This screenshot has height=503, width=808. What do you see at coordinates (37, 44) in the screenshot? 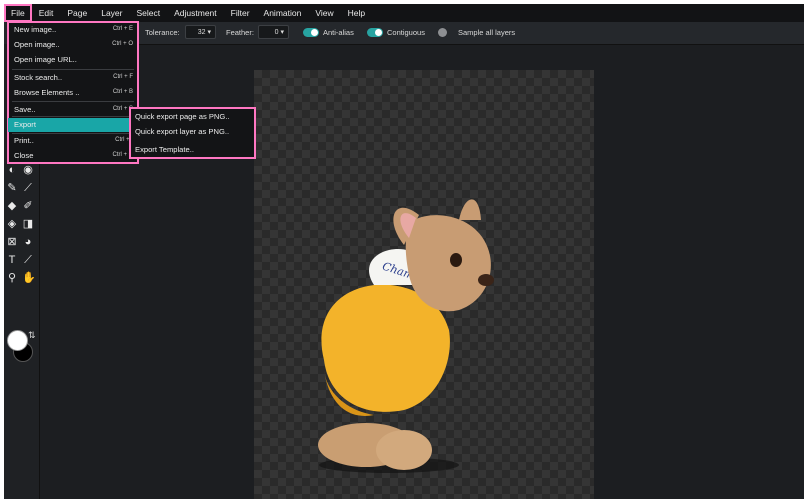
I see `menu-item-label: Open image..` at bounding box center [37, 44].